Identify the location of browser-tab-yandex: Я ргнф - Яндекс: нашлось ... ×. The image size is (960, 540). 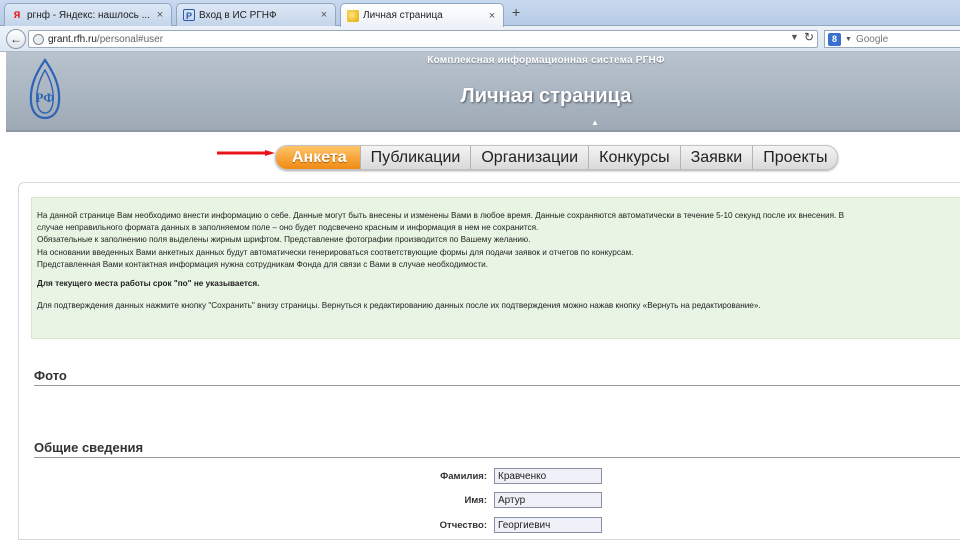
(88, 14).